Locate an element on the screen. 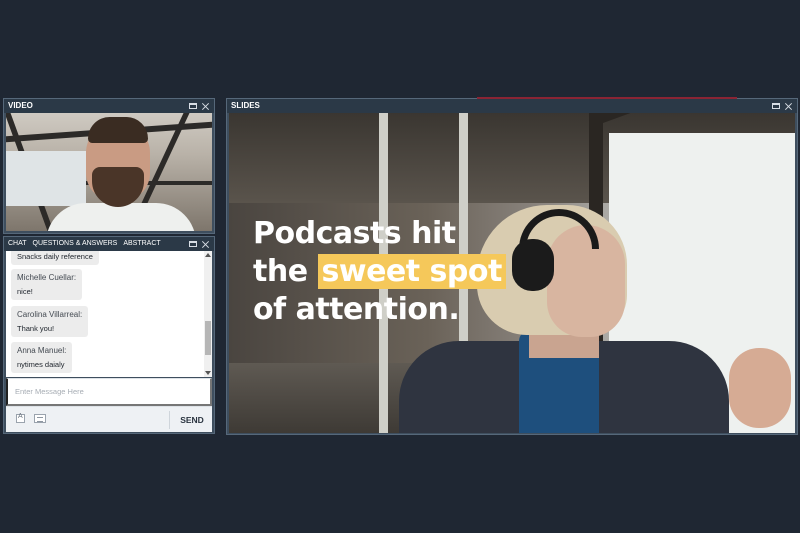 The height and width of the screenshot is (533, 800). scroll-up-icon is located at coordinates (208, 255).